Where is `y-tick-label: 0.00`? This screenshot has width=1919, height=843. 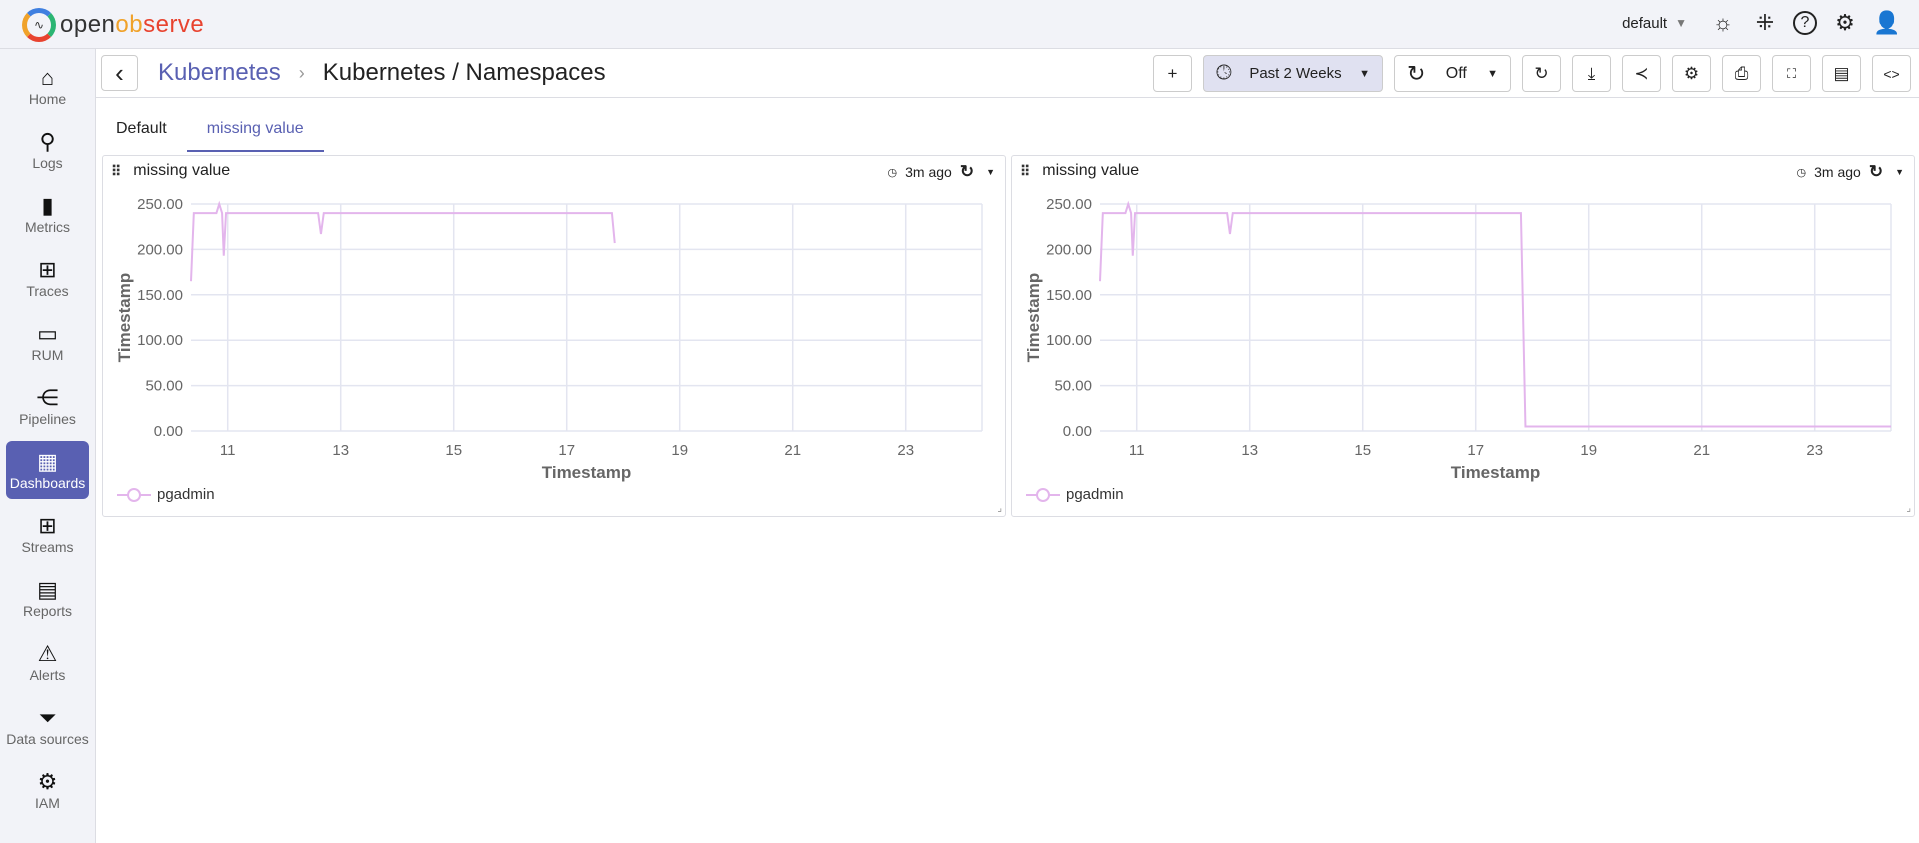 y-tick-label: 0.00 is located at coordinates (168, 431).